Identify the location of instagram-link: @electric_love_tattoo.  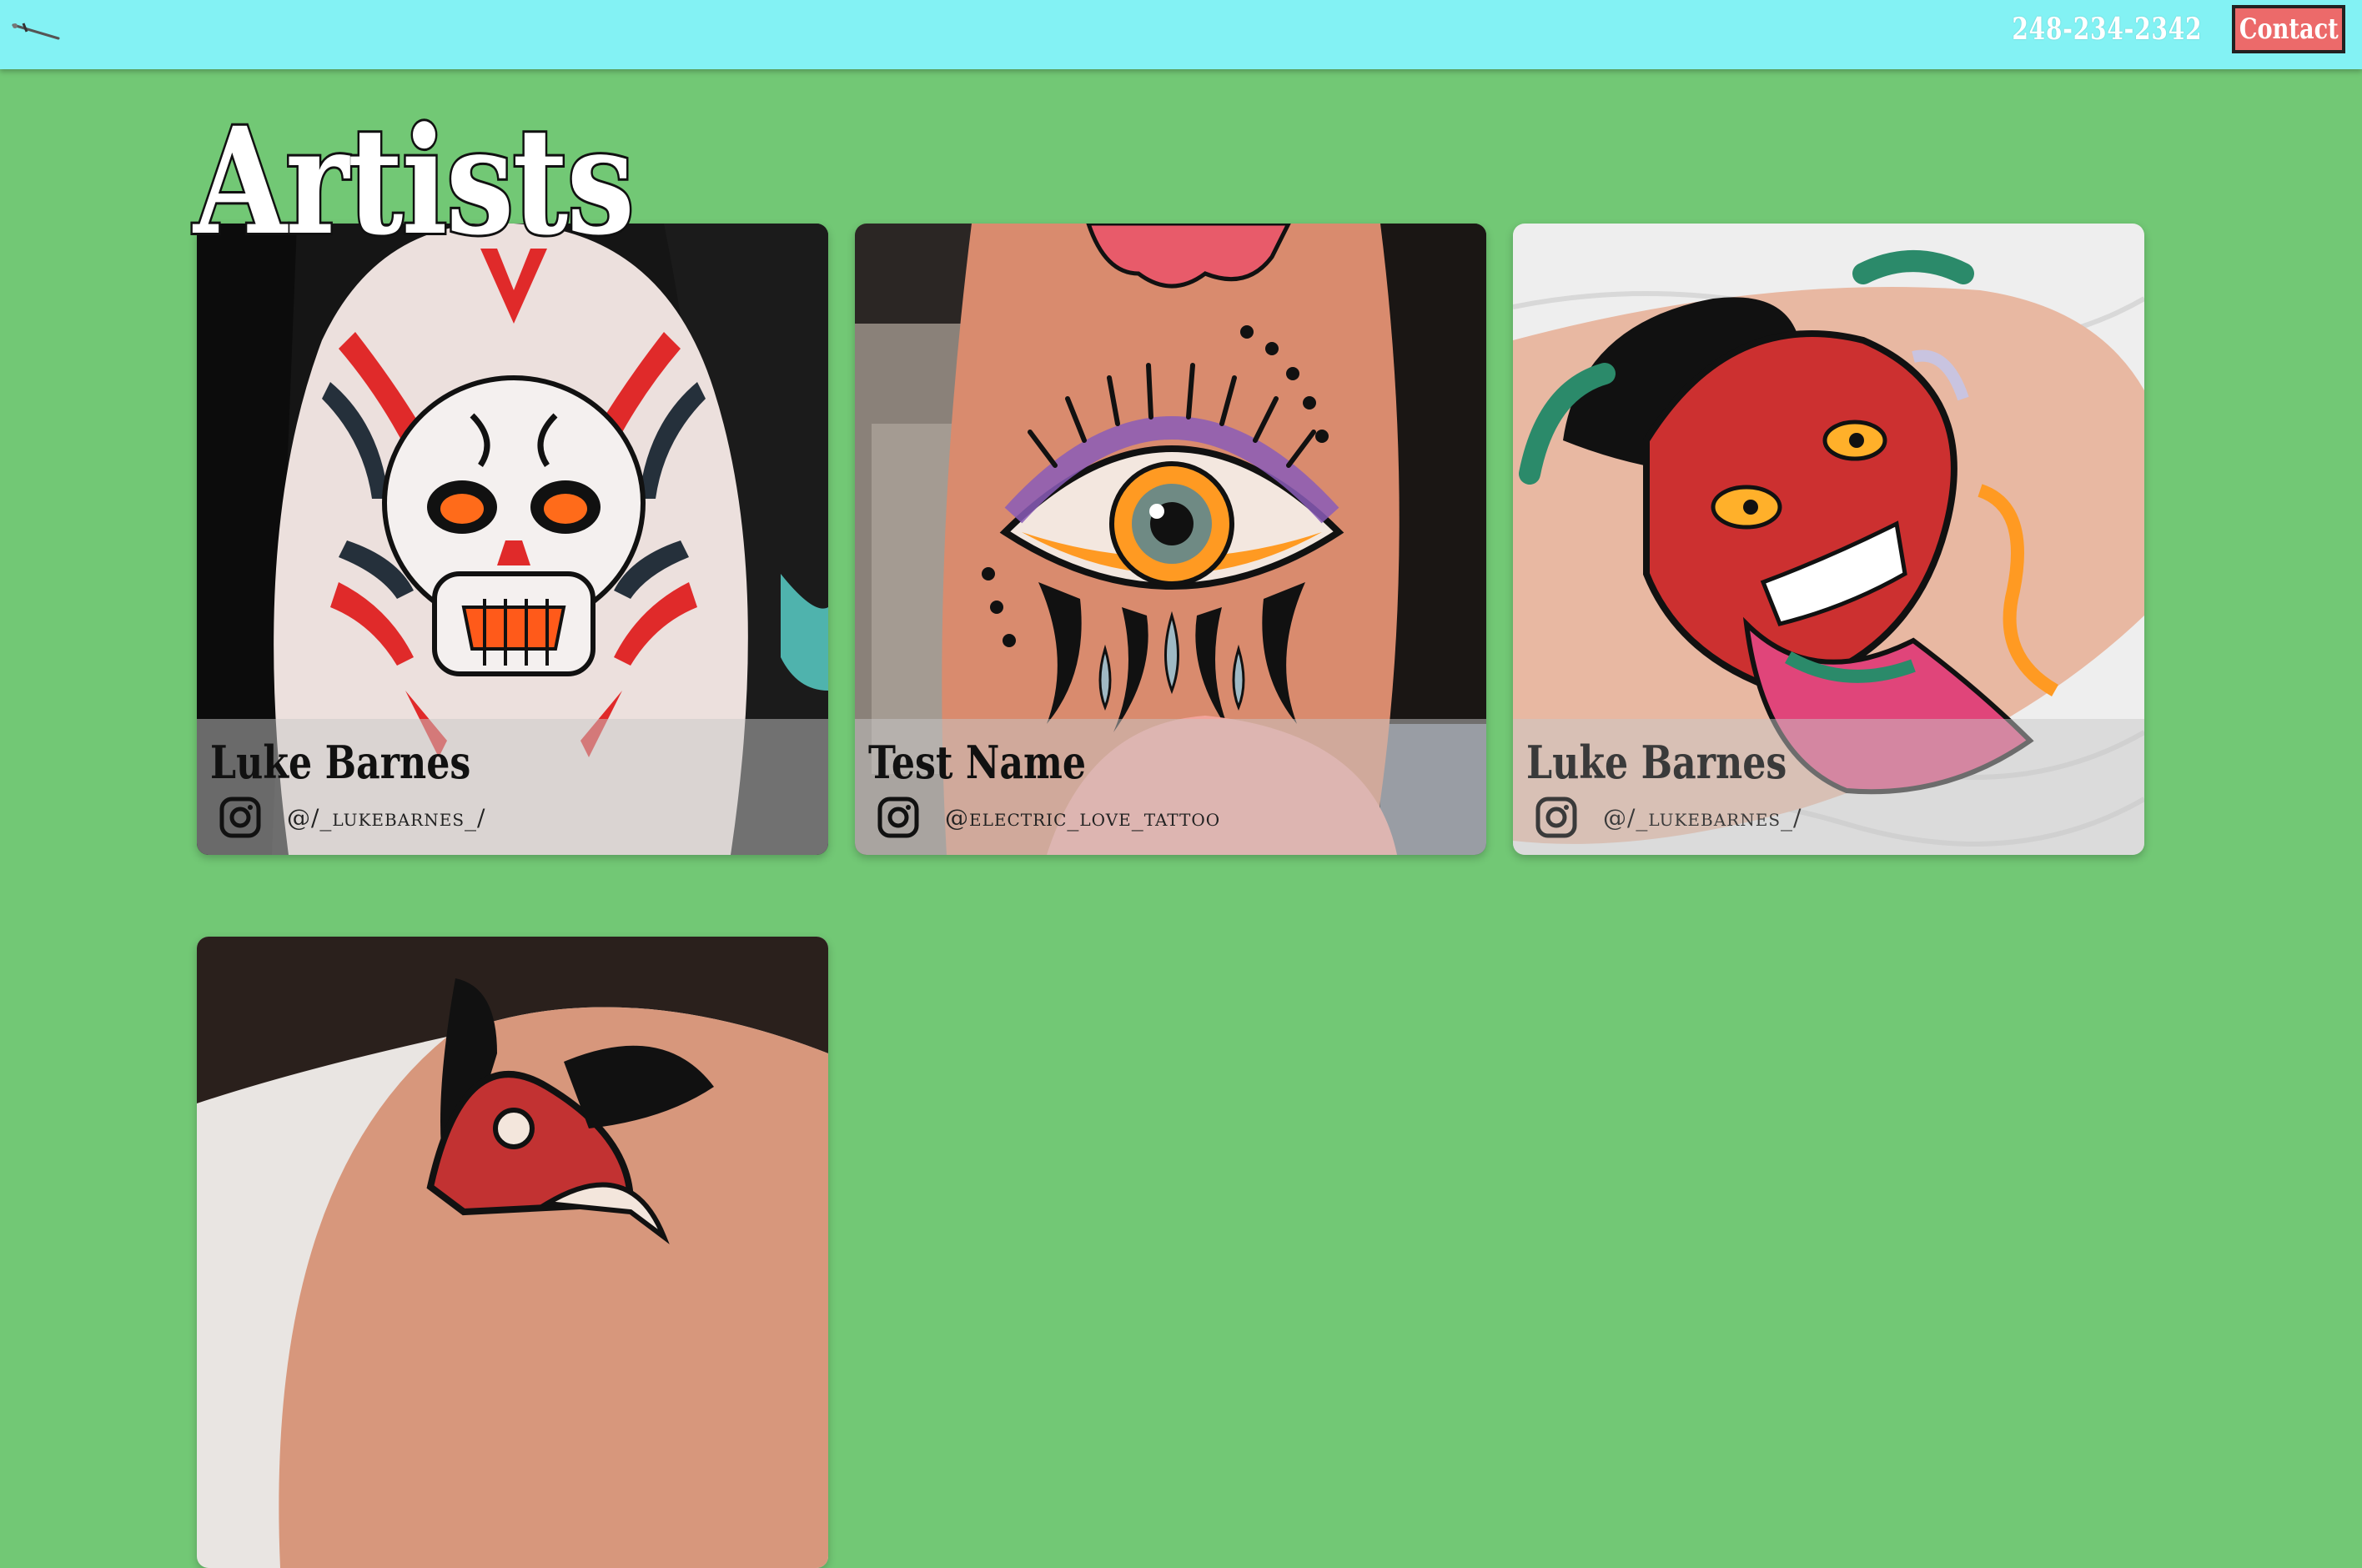
(1048, 817).